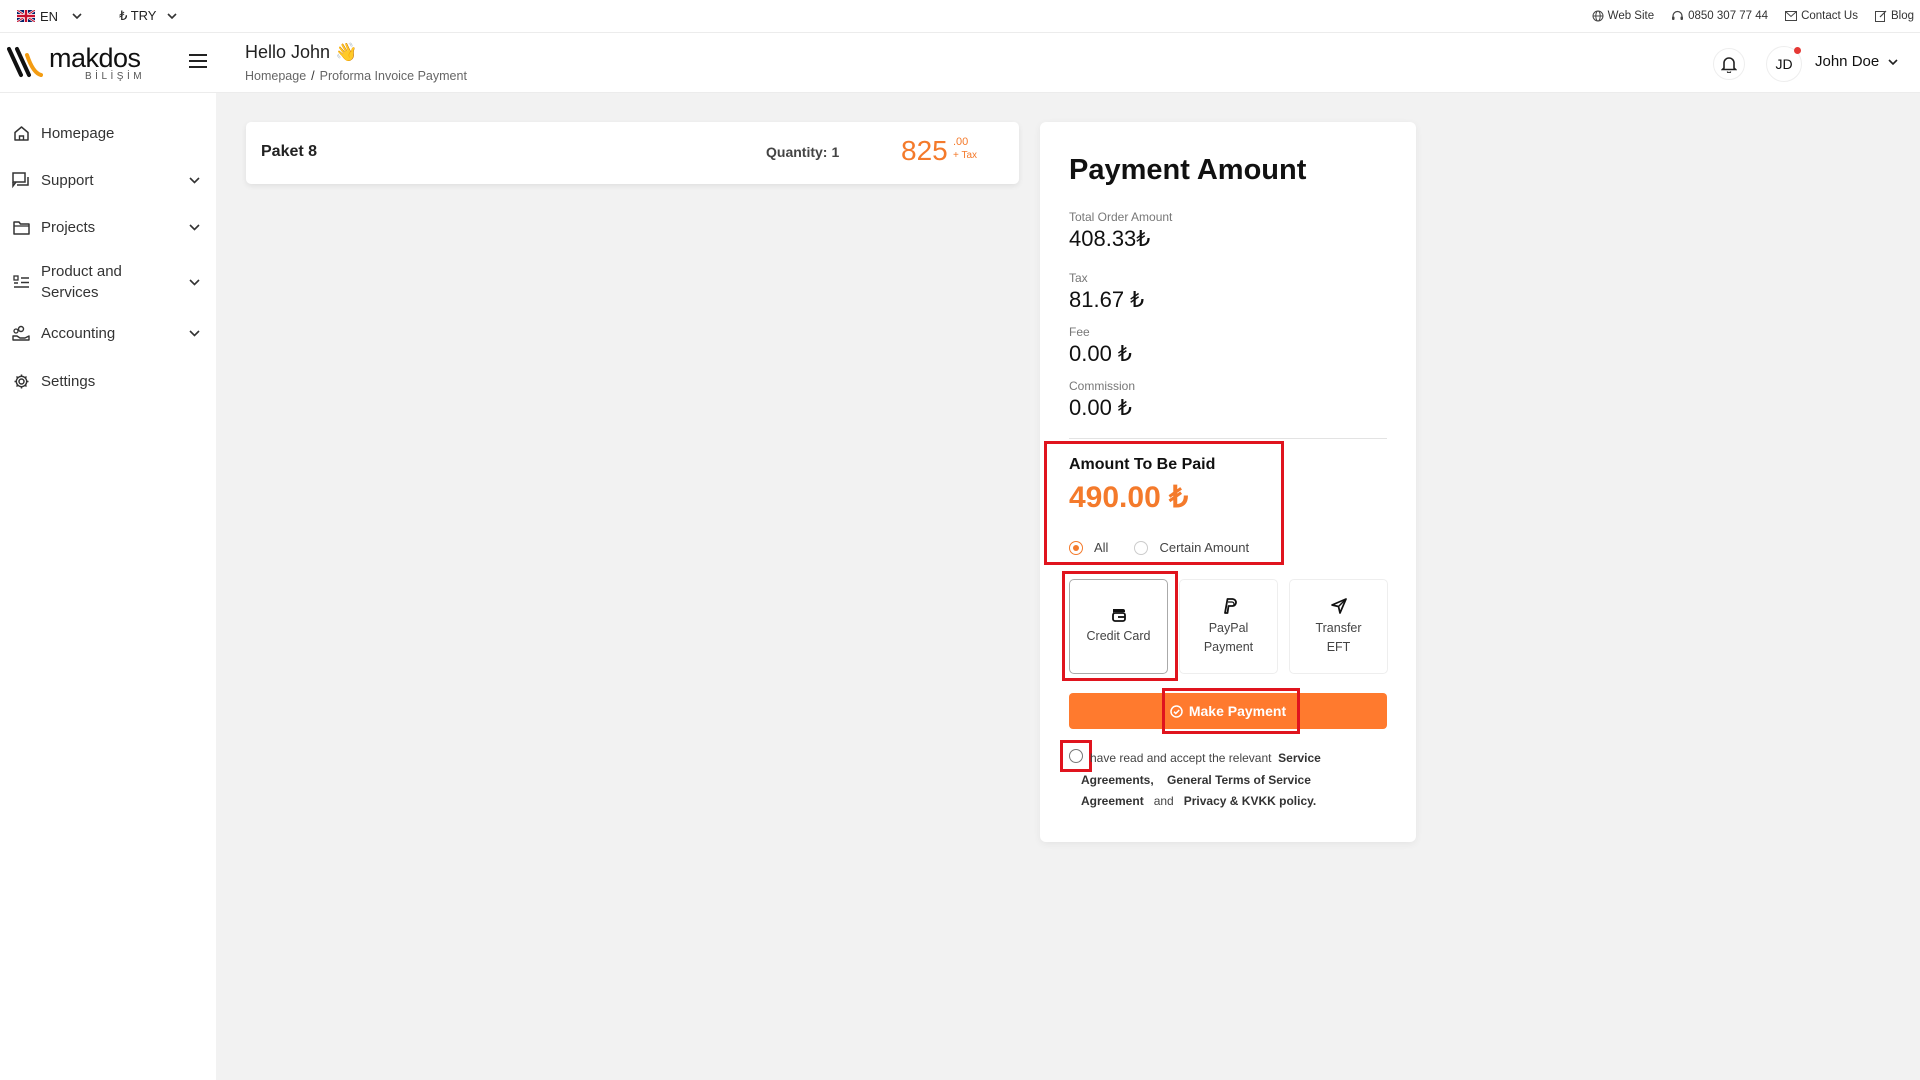 The width and height of the screenshot is (1920, 1080). I want to click on product-quantity: Quantity: 1, so click(802, 152).